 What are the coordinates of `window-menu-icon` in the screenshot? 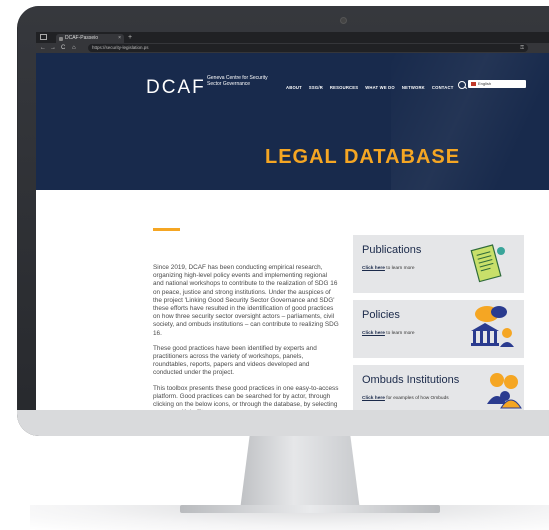 It's located at (43, 37).